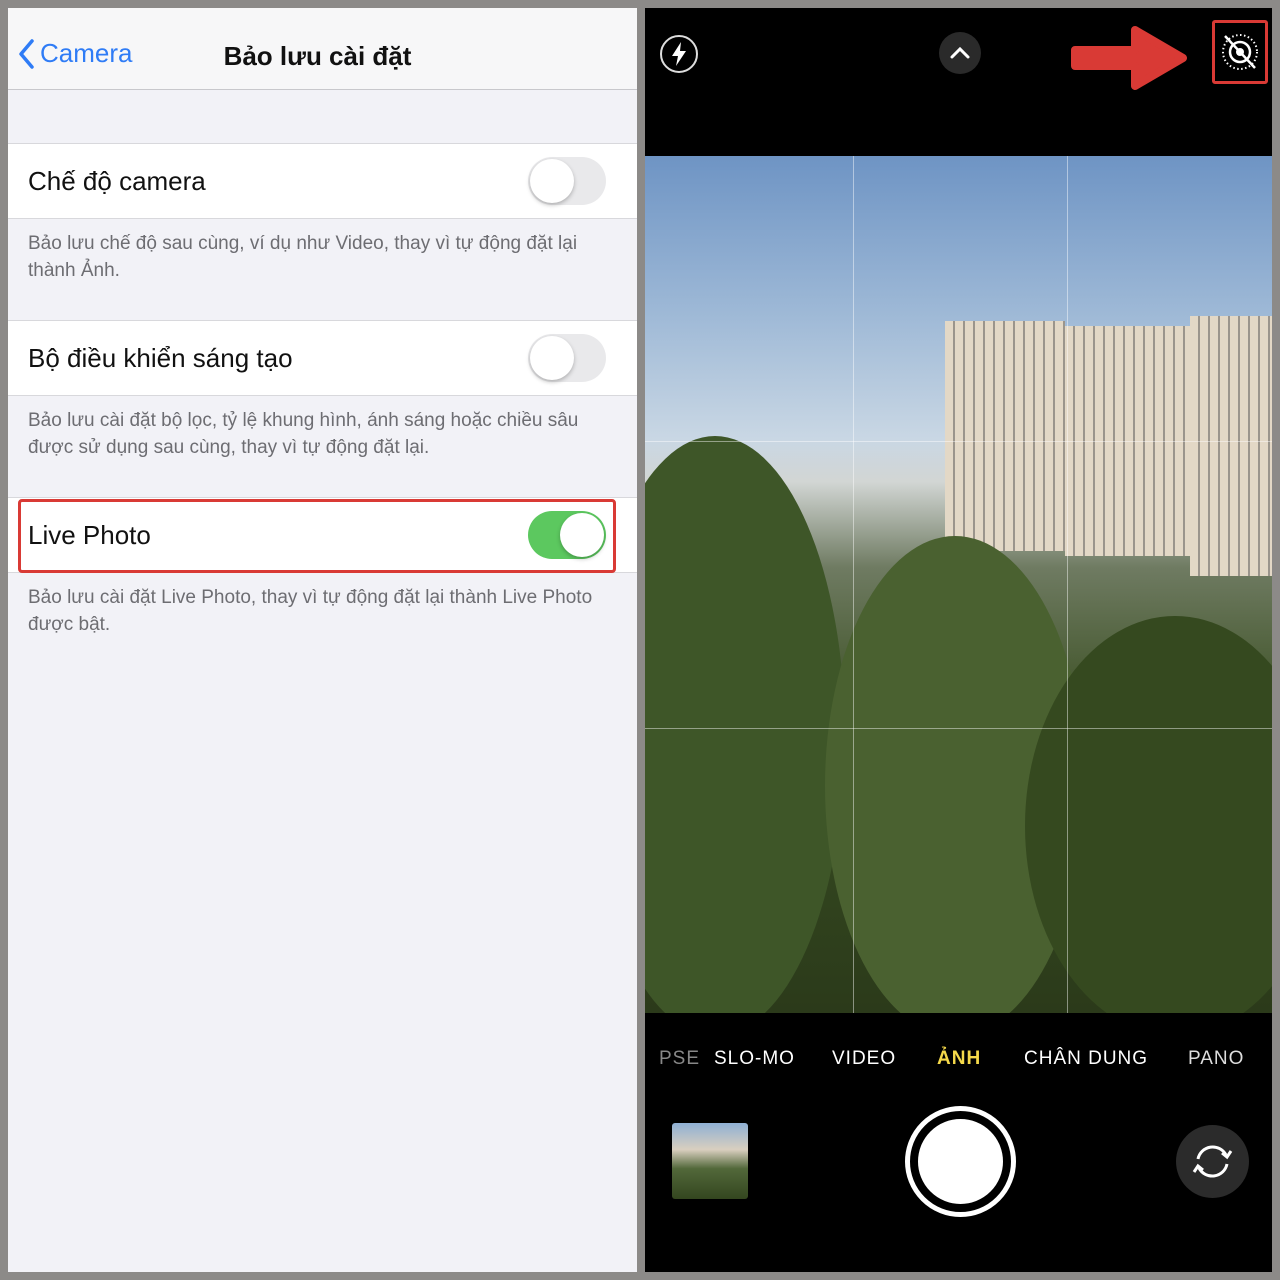 The width and height of the screenshot is (1280, 1280). What do you see at coordinates (959, 1059) in the screenshot?
I see `mode-photo: ẢNH` at bounding box center [959, 1059].